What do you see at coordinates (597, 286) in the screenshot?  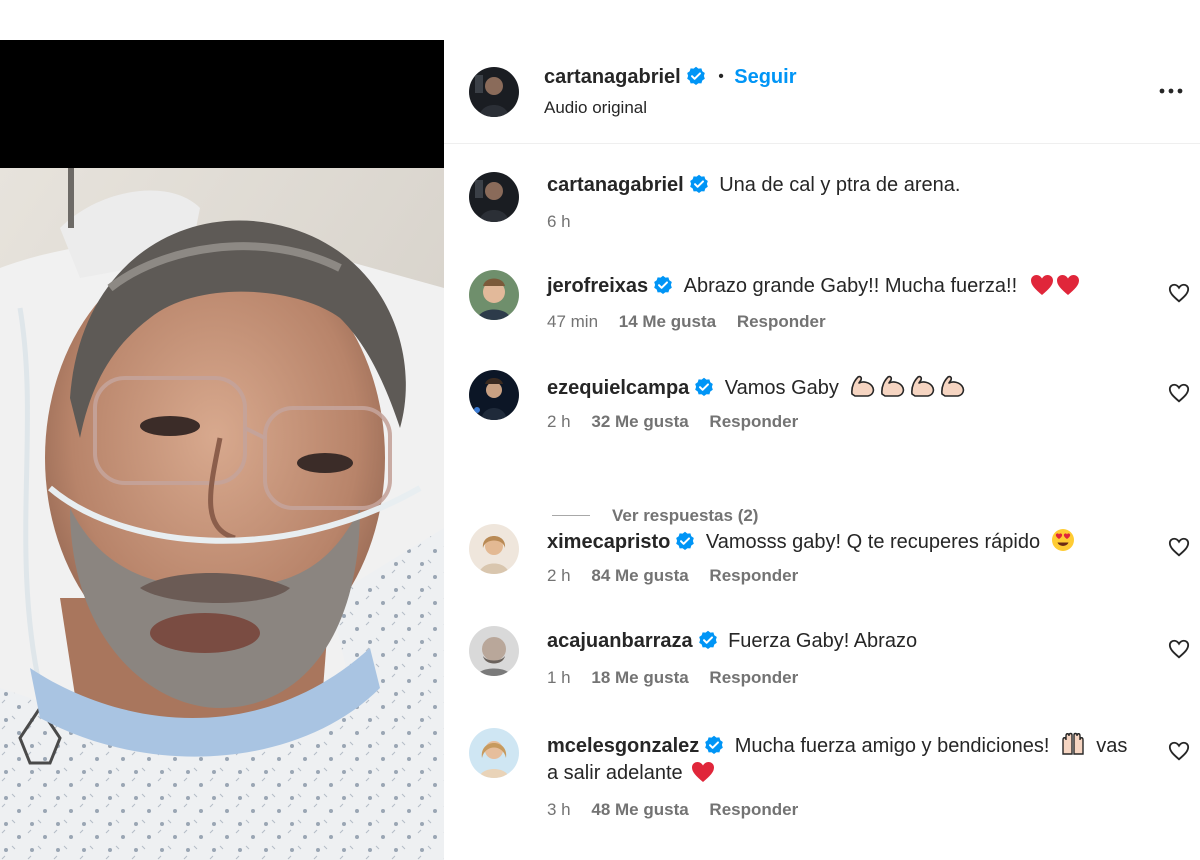 I see `comment-username: jerofreixas` at bounding box center [597, 286].